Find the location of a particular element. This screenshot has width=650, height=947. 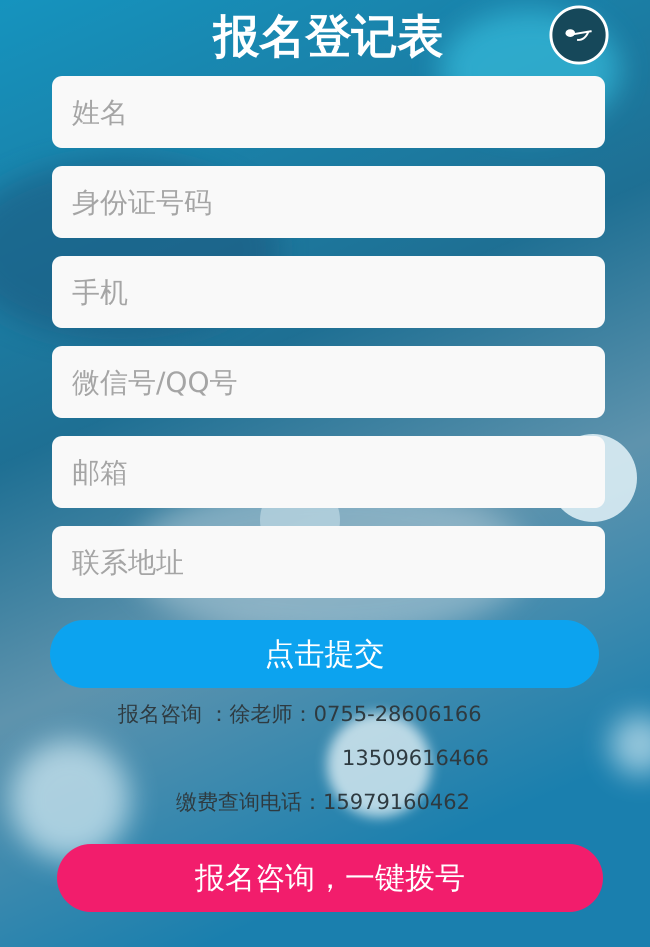

input-field: 联系地址 is located at coordinates (328, 562).